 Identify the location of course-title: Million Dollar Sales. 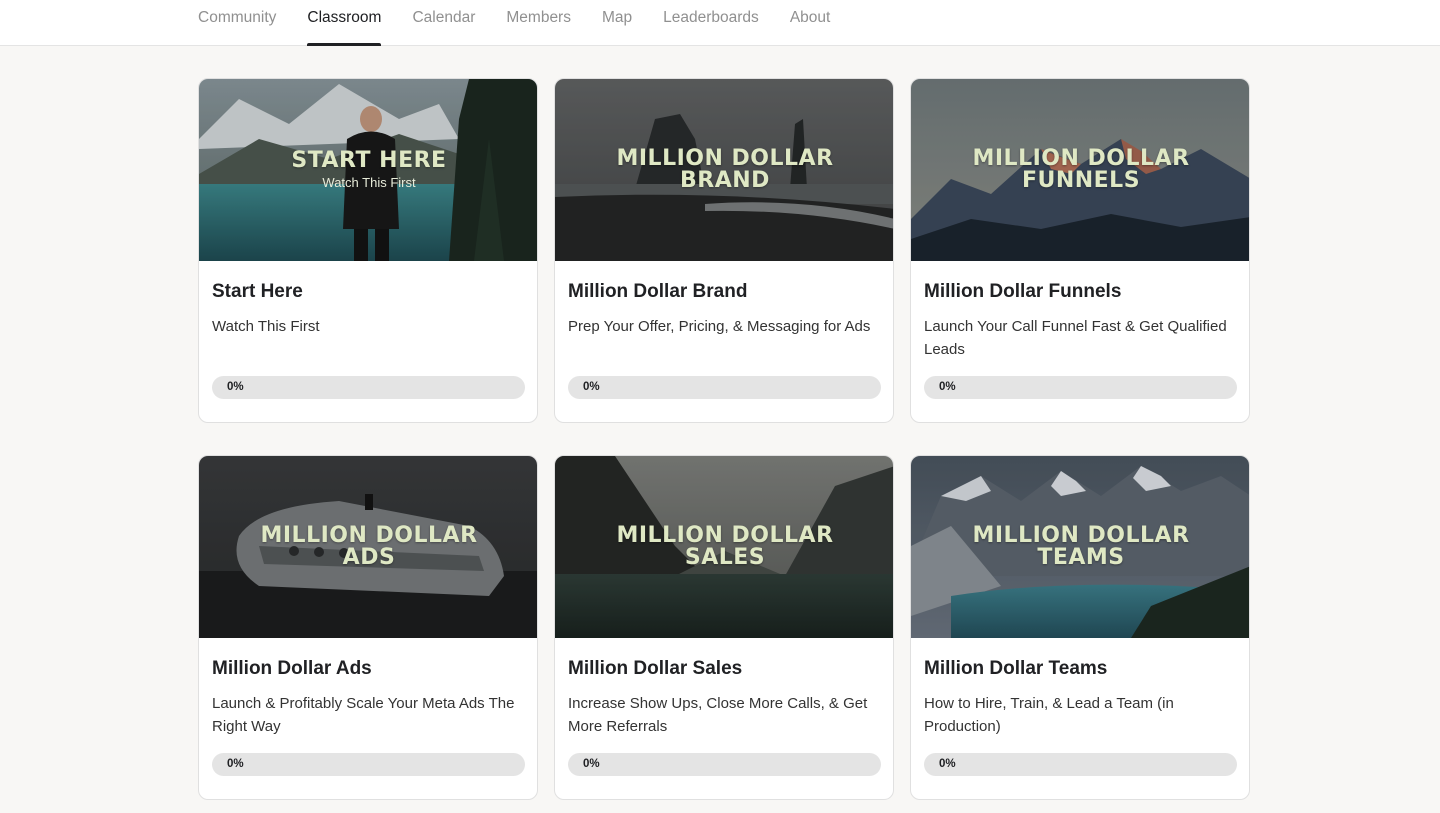
(655, 668).